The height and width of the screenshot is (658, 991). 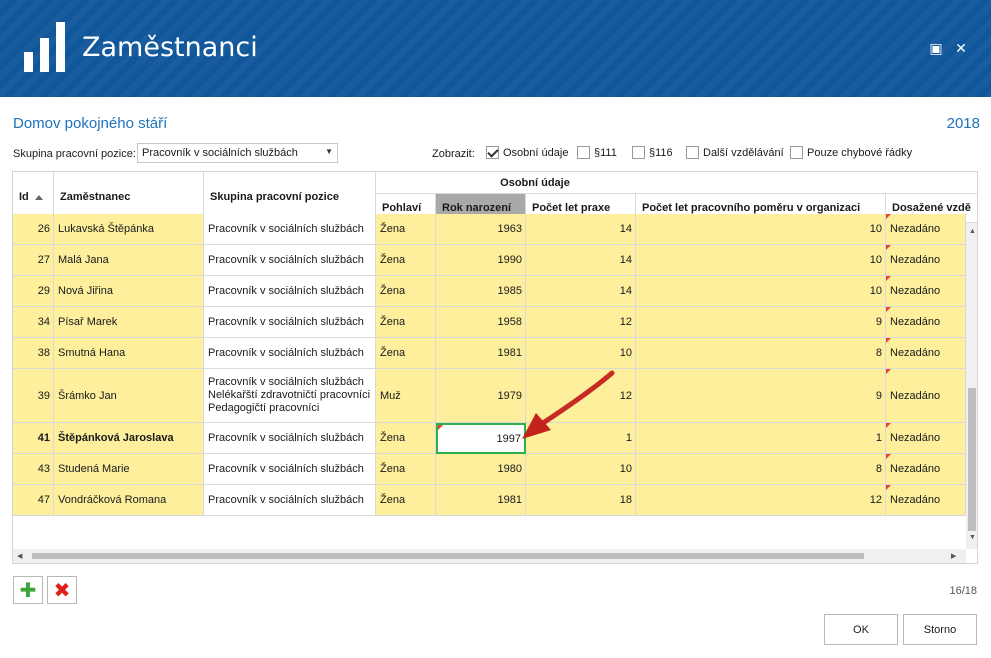 What do you see at coordinates (735, 152) in the screenshot?
I see `checkbox-further-education: Další vzdělávání` at bounding box center [735, 152].